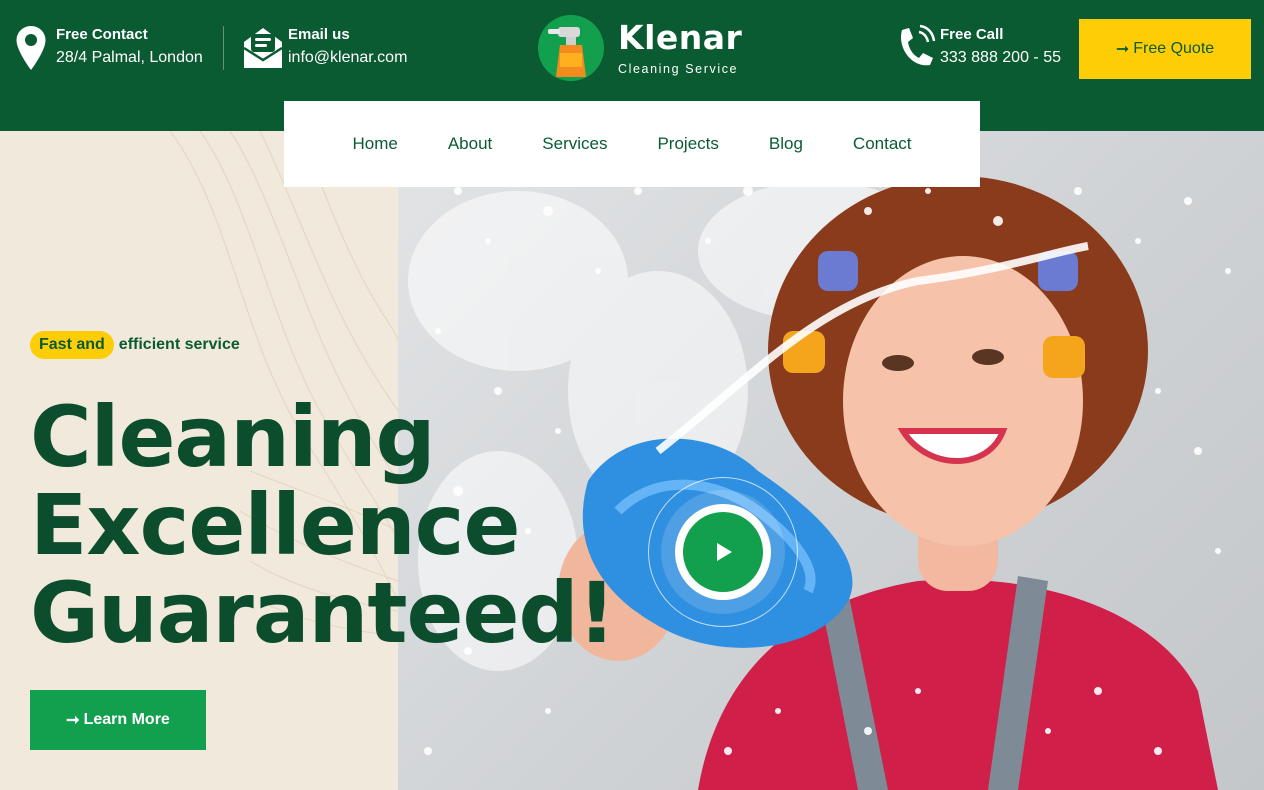 The width and height of the screenshot is (1264, 790). I want to click on learn-more-button: ➞ Learn More, so click(118, 720).